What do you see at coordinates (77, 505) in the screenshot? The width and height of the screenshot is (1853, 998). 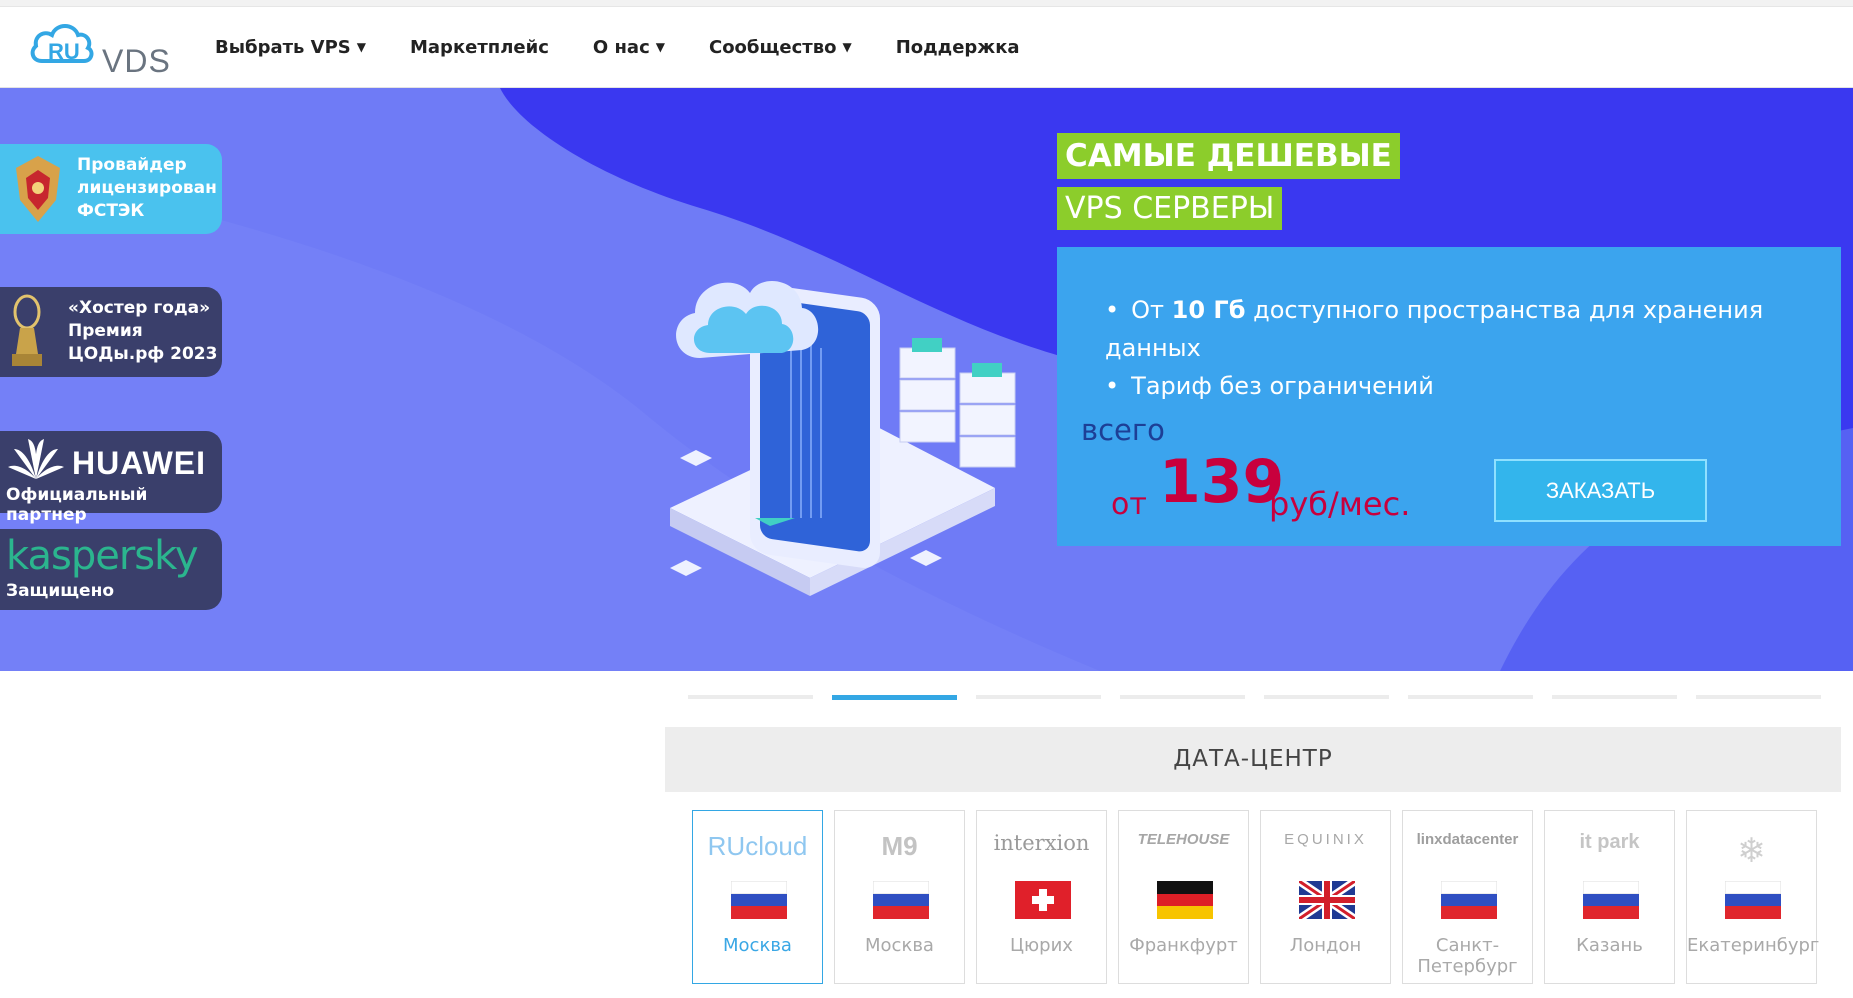 I see `huawei-subtitle: Официальный партнер` at bounding box center [77, 505].